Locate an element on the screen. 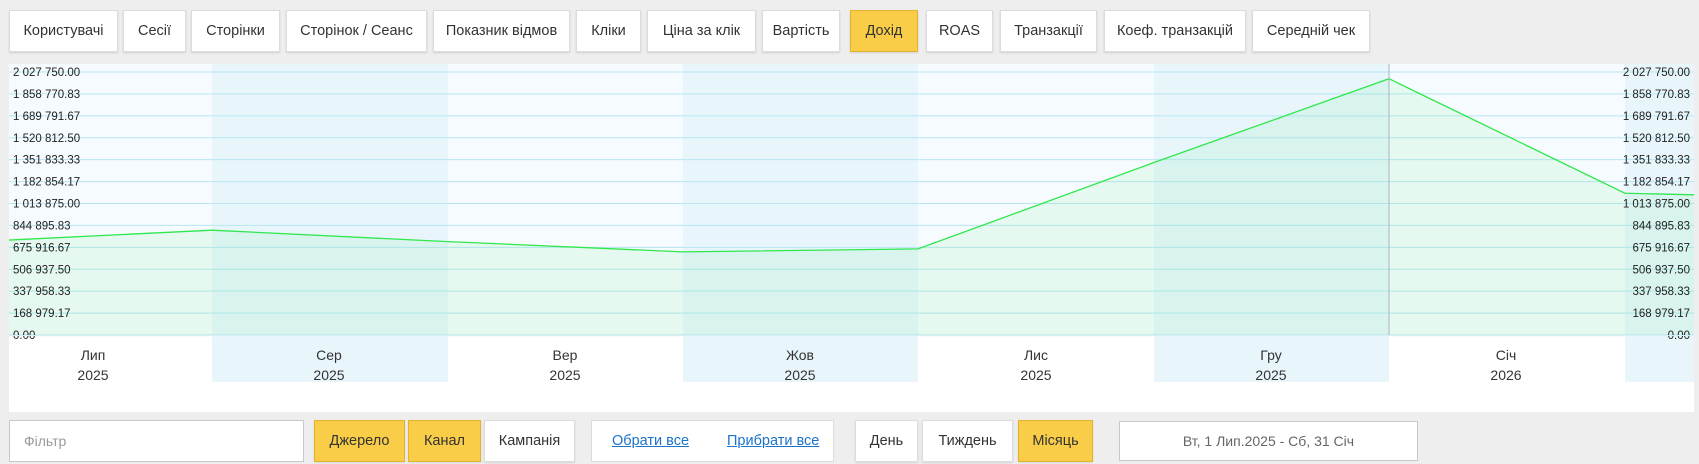 This screenshot has width=1699, height=464. tab-clicks: Кліки is located at coordinates (608, 31).